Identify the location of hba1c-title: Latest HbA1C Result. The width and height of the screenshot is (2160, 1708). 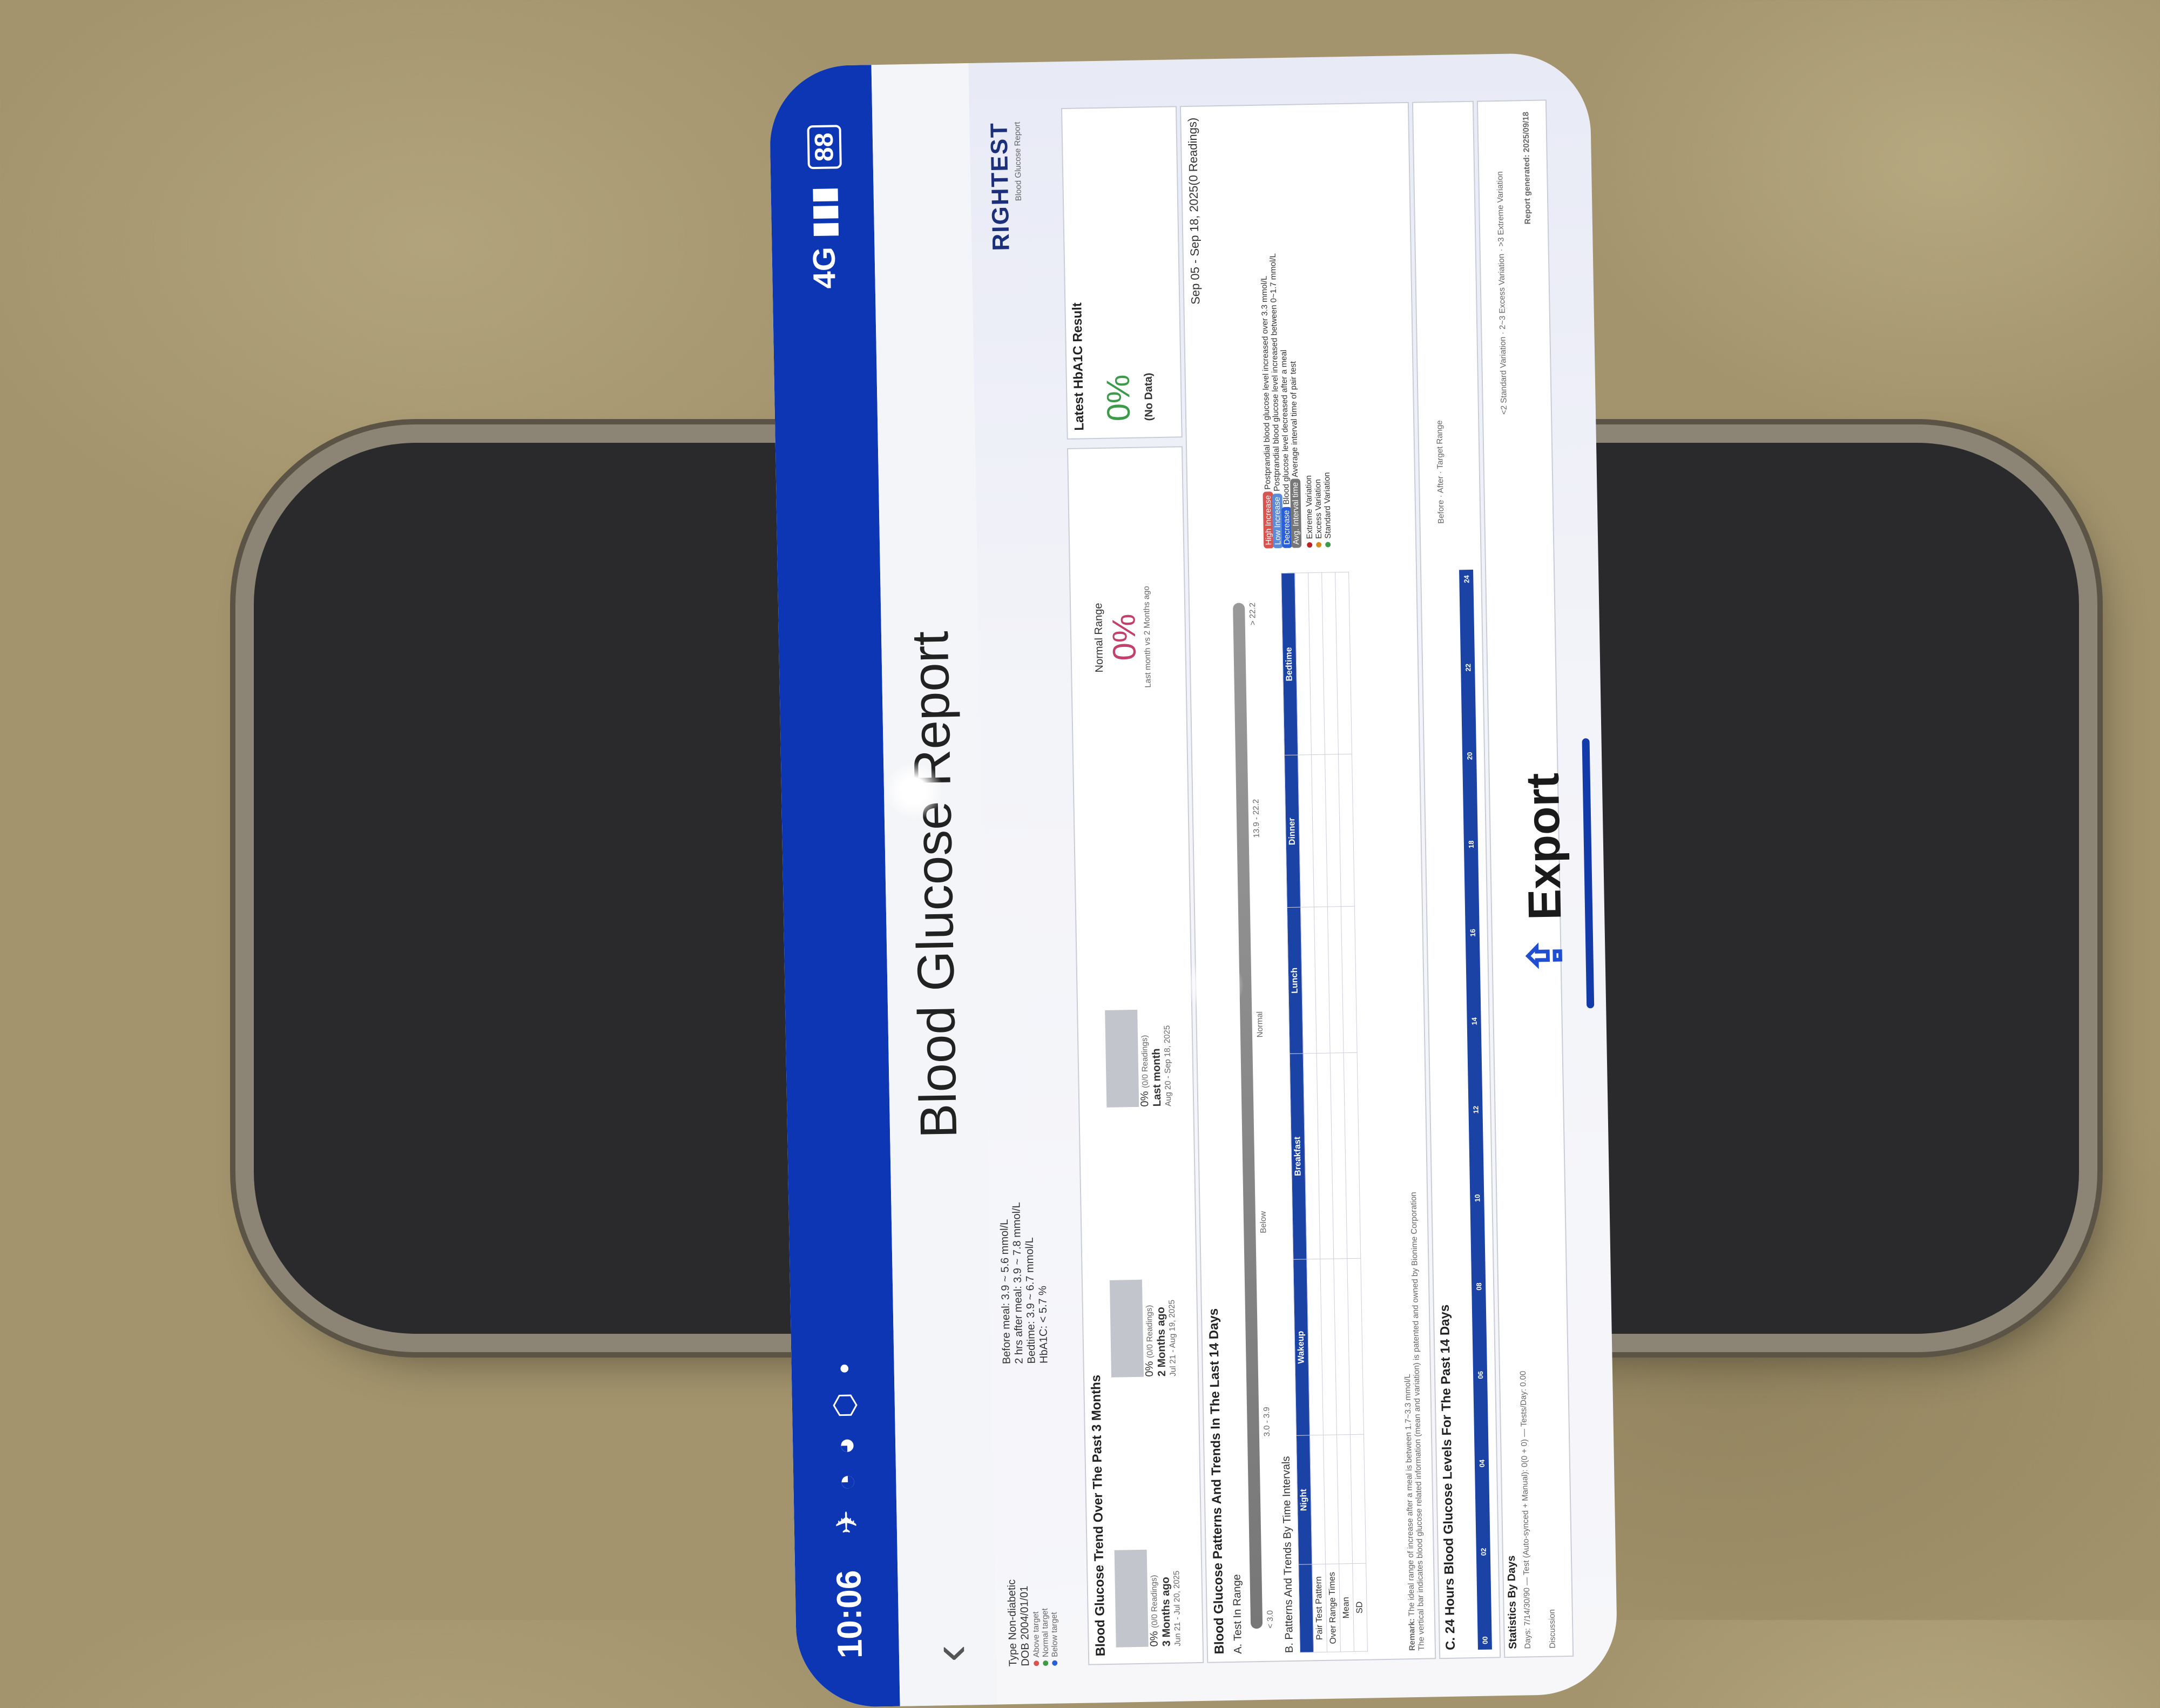
(1078, 367).